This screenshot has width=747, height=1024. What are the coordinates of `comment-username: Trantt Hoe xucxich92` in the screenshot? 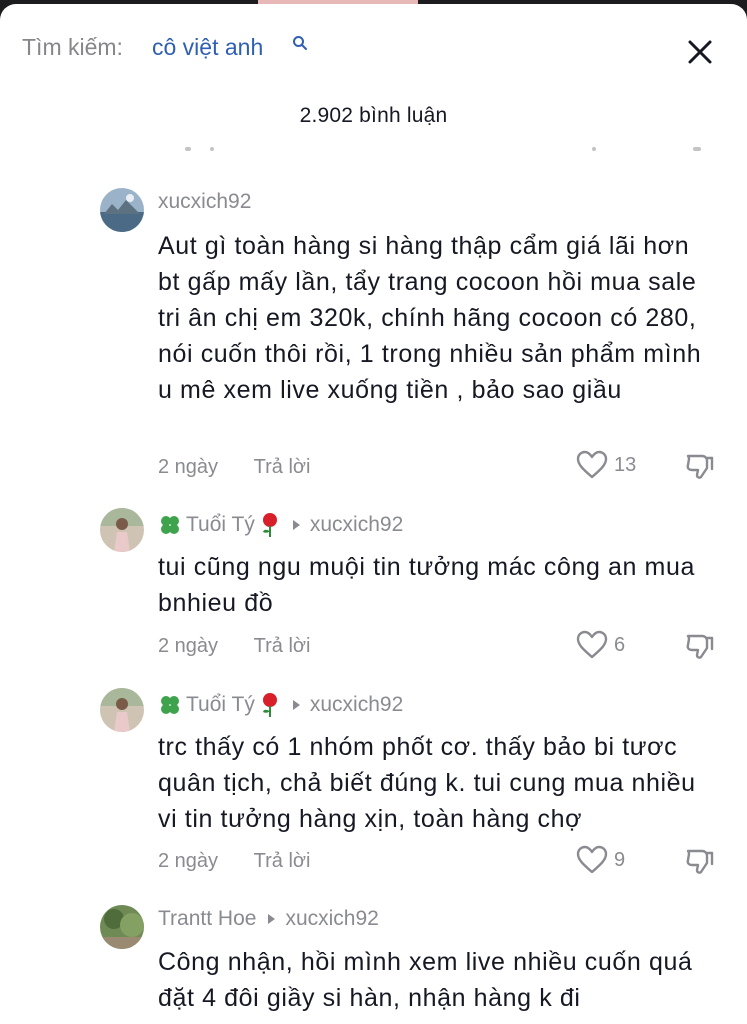 It's located at (268, 919).